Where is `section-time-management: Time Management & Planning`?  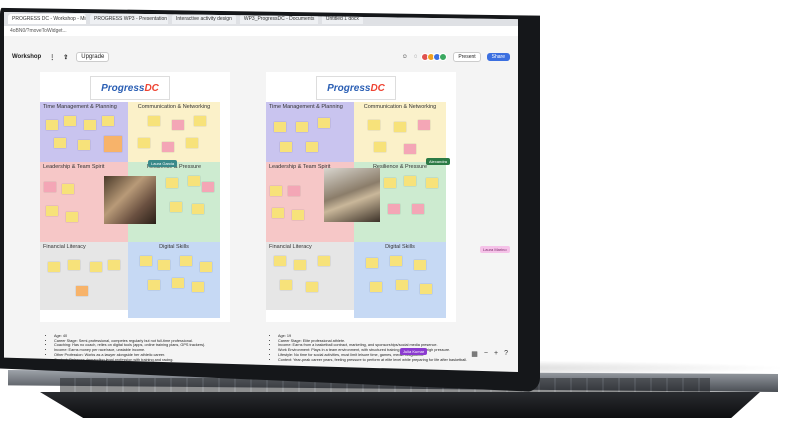
section-time-management: Time Management & Planning is located at coordinates (84, 132).